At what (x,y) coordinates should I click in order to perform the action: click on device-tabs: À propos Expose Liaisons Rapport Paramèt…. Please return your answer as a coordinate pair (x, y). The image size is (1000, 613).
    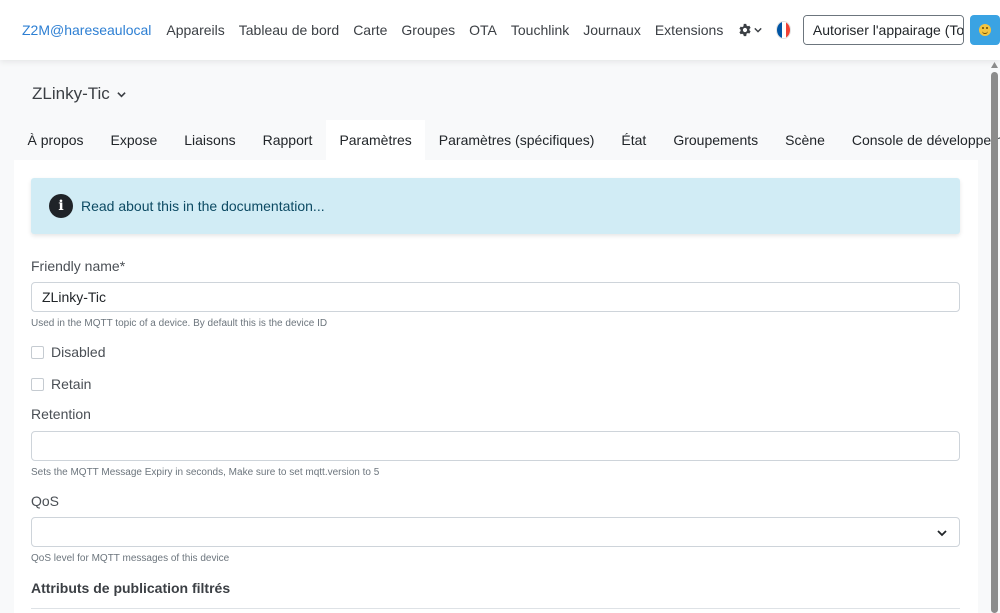
    Looking at the image, I should click on (507, 140).